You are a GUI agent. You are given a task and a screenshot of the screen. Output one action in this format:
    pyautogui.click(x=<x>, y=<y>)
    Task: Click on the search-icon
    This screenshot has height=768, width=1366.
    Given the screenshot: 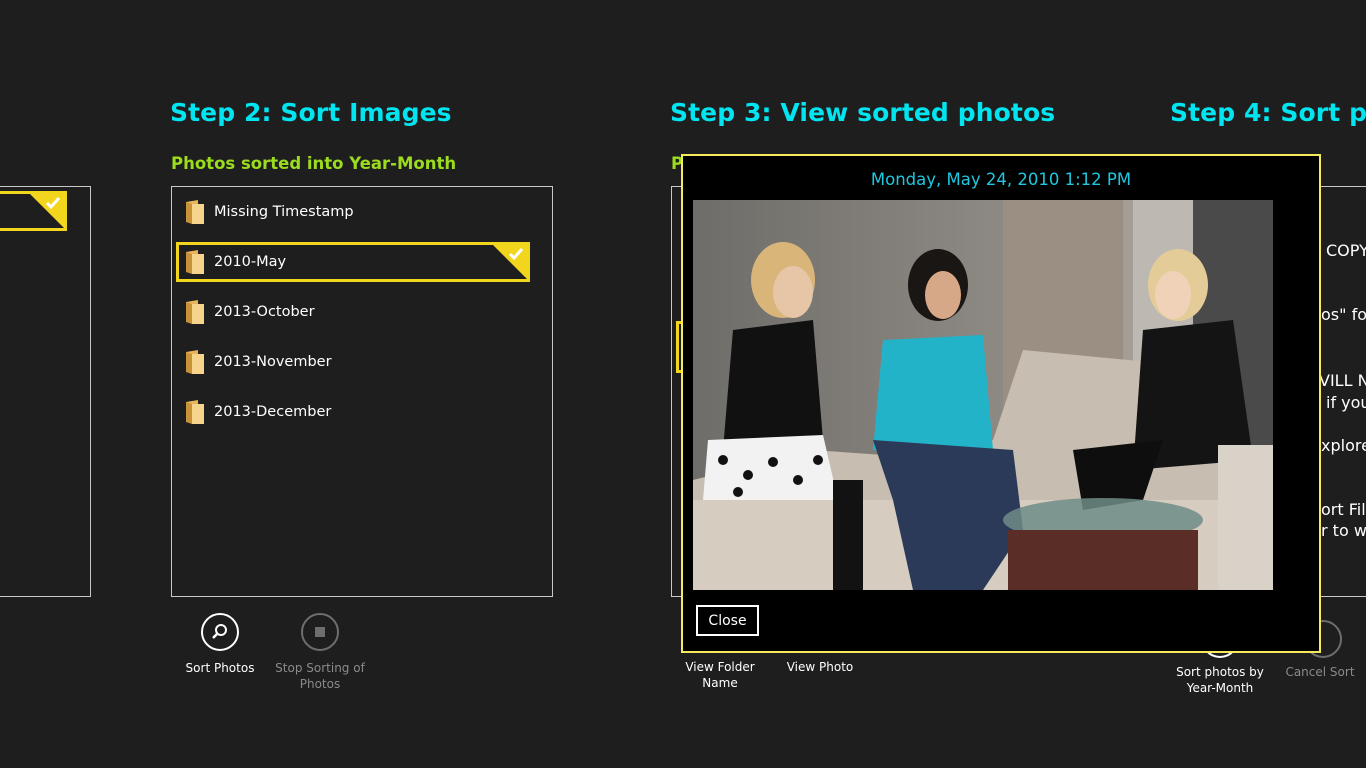 What is the action you would take?
    pyautogui.click(x=220, y=632)
    